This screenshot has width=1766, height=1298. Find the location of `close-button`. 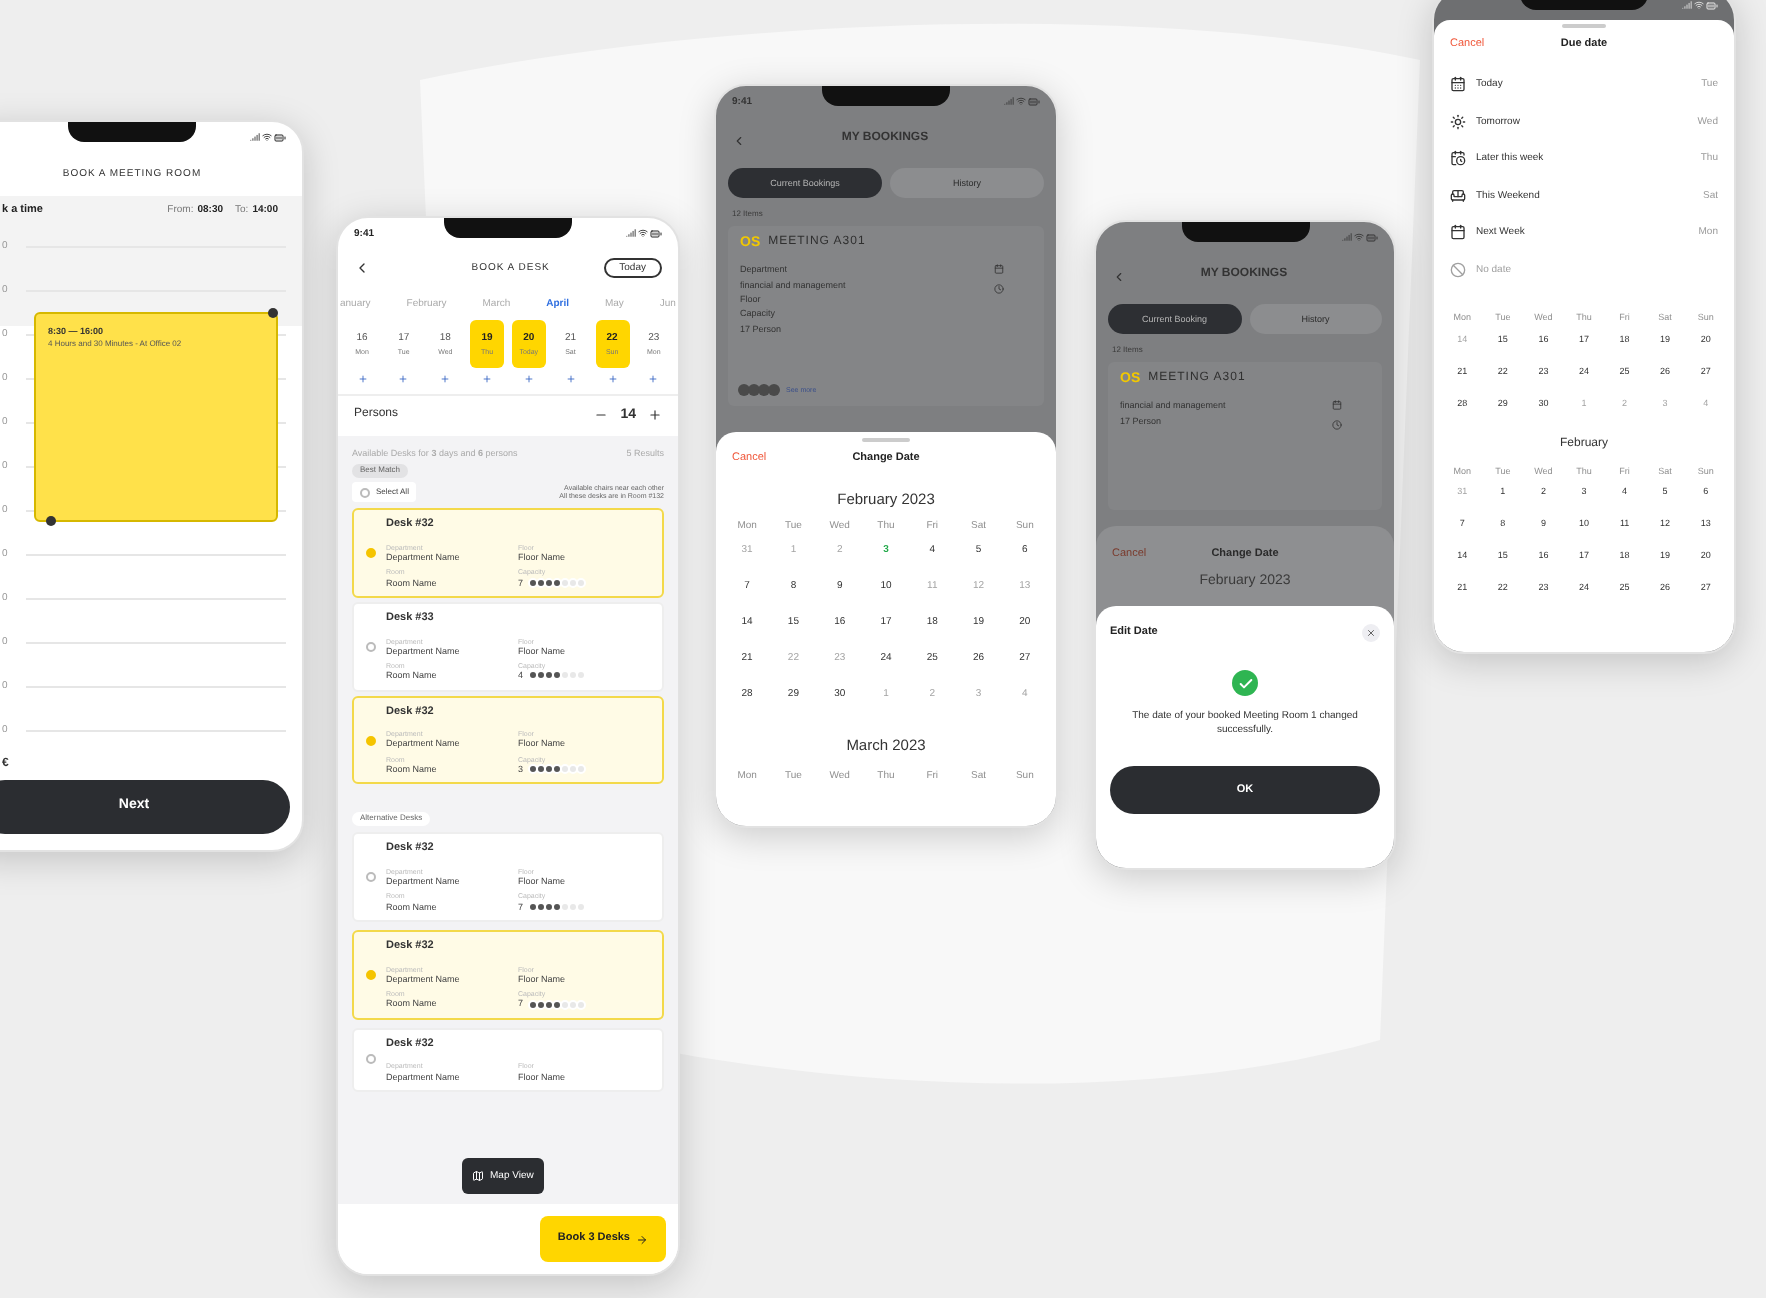

close-button is located at coordinates (1371, 633).